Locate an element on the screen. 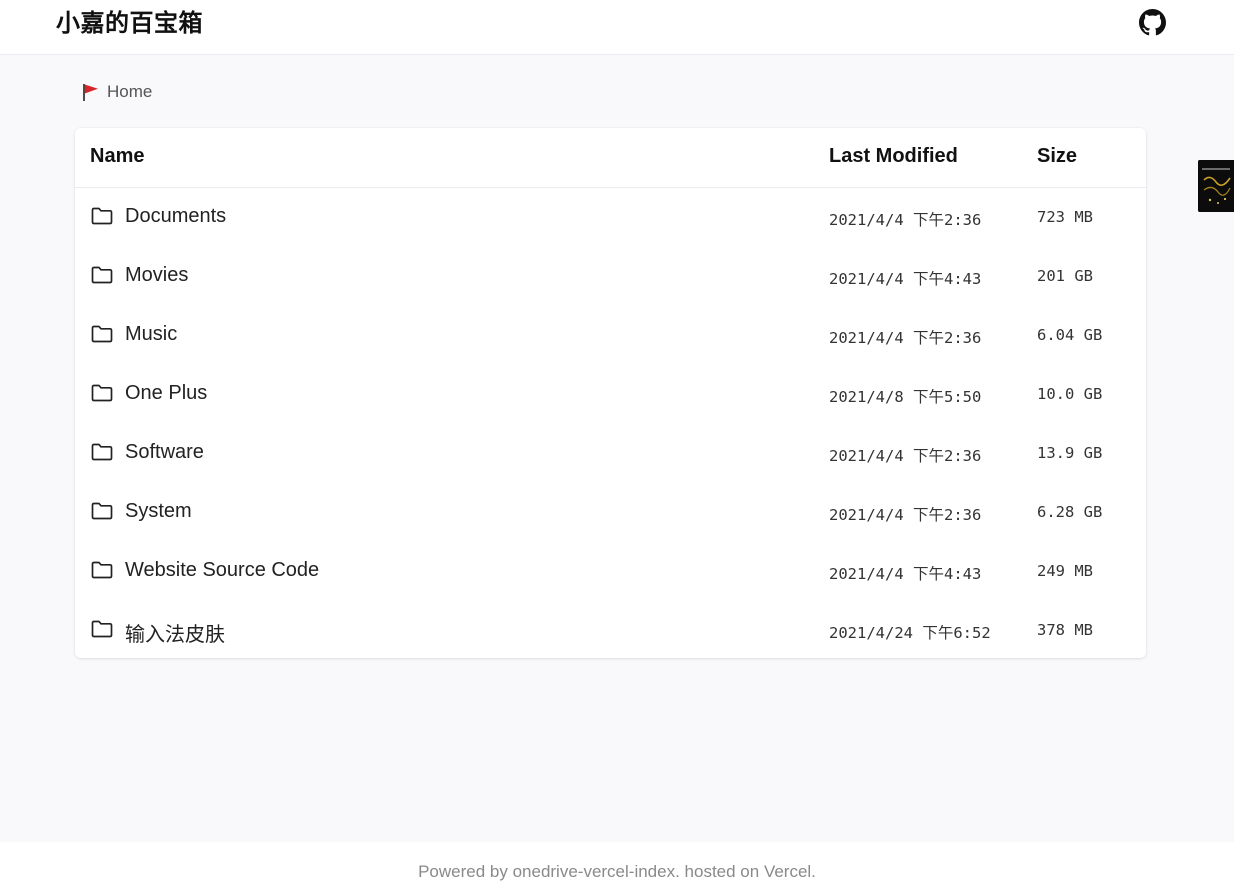 The width and height of the screenshot is (1234, 894). site-title: 小嘉的百宝箱 is located at coordinates (129, 24).